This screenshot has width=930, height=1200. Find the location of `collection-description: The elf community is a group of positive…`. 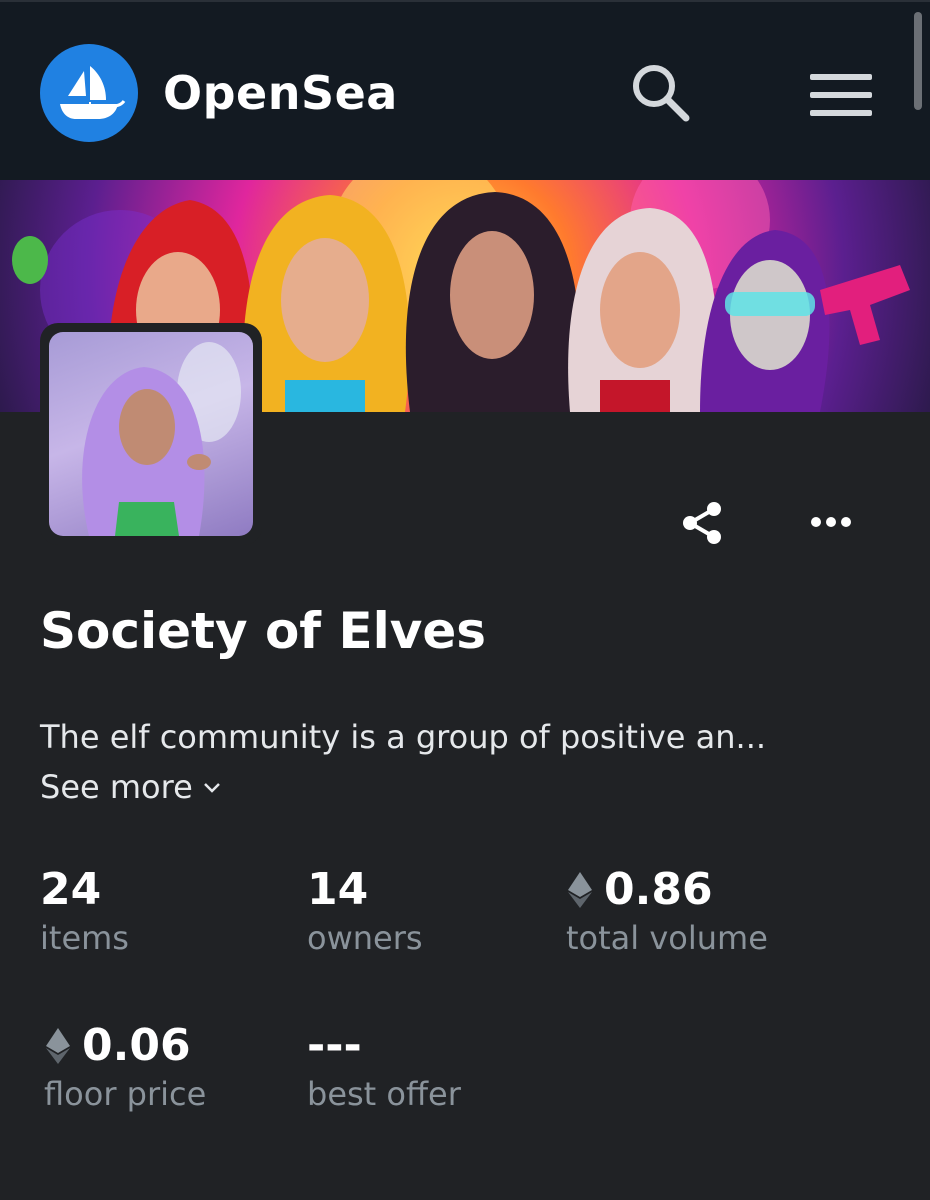

collection-description: The elf community is a group of positive… is located at coordinates (403, 737).